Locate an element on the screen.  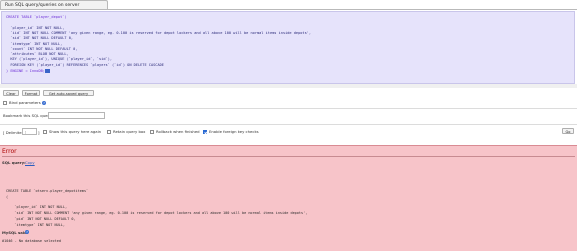
clear-button: Clear is located at coordinates (11, 93).